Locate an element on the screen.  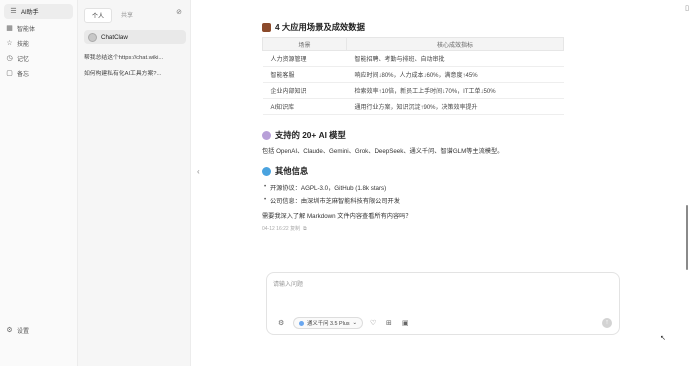
table-header-row: 场景 核心成效指标 is located at coordinates (413, 44).